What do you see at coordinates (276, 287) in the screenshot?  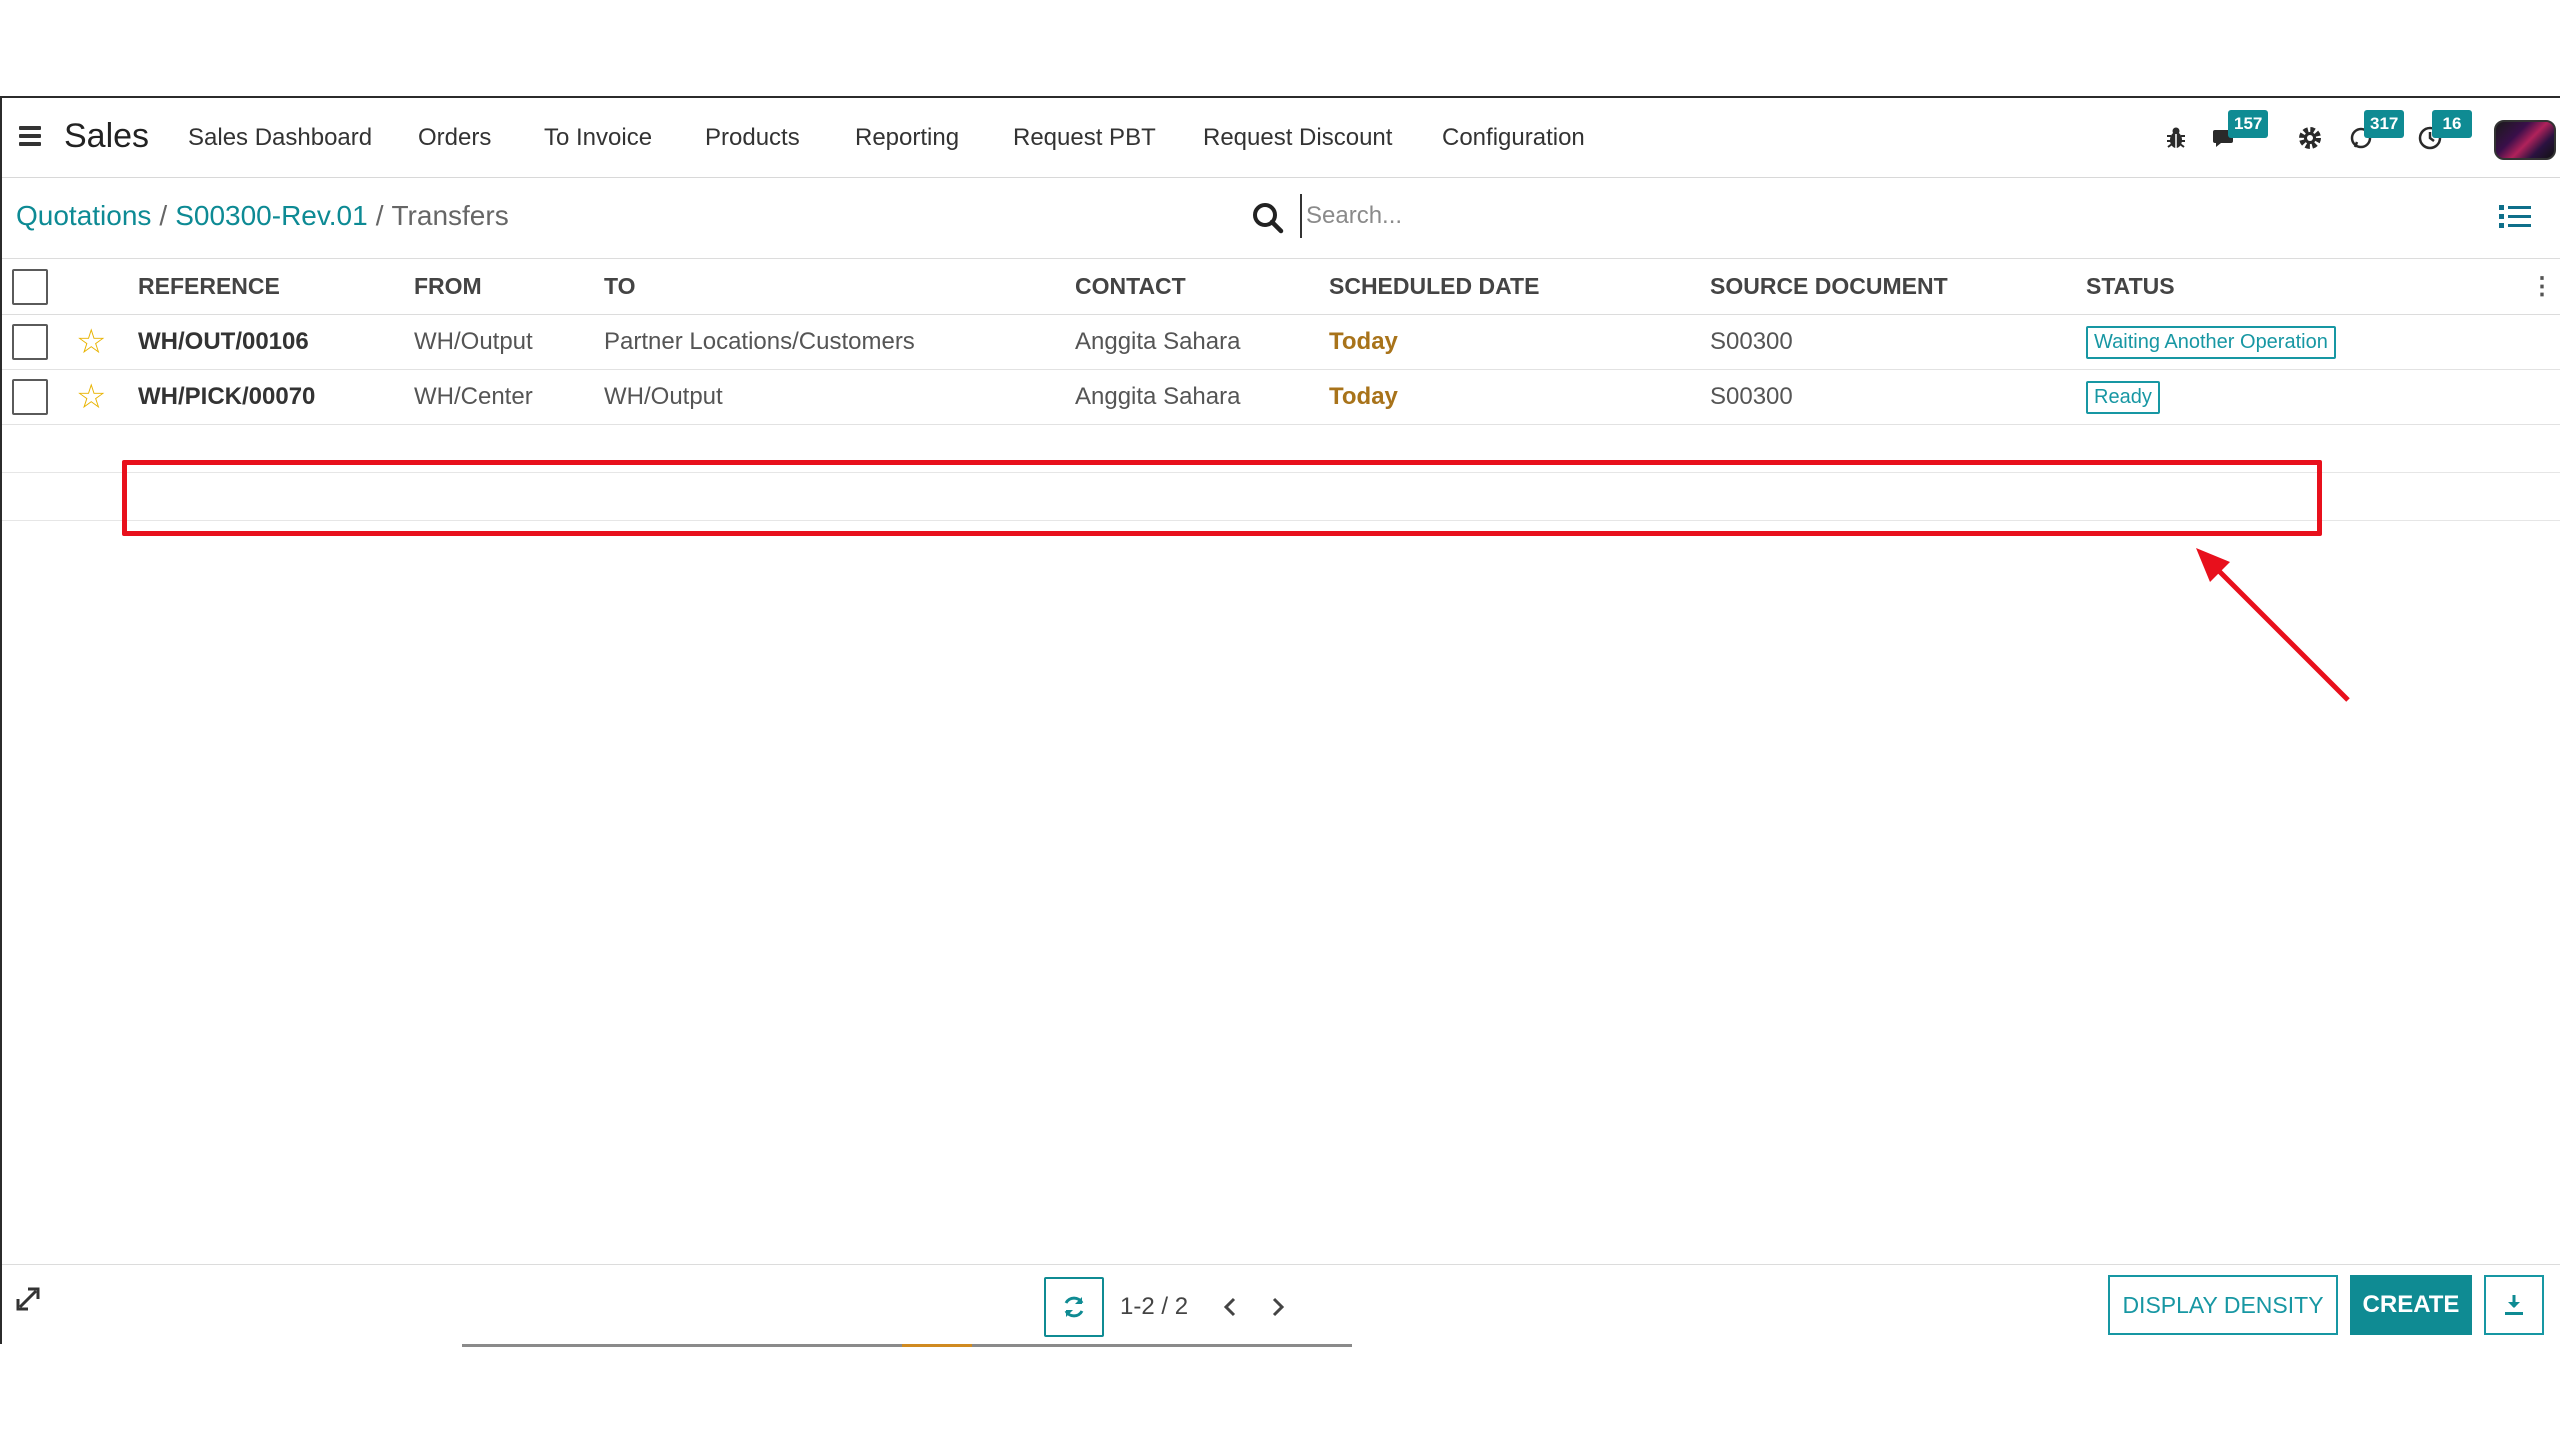 I see `column-header-reference: REFERENCE` at bounding box center [276, 287].